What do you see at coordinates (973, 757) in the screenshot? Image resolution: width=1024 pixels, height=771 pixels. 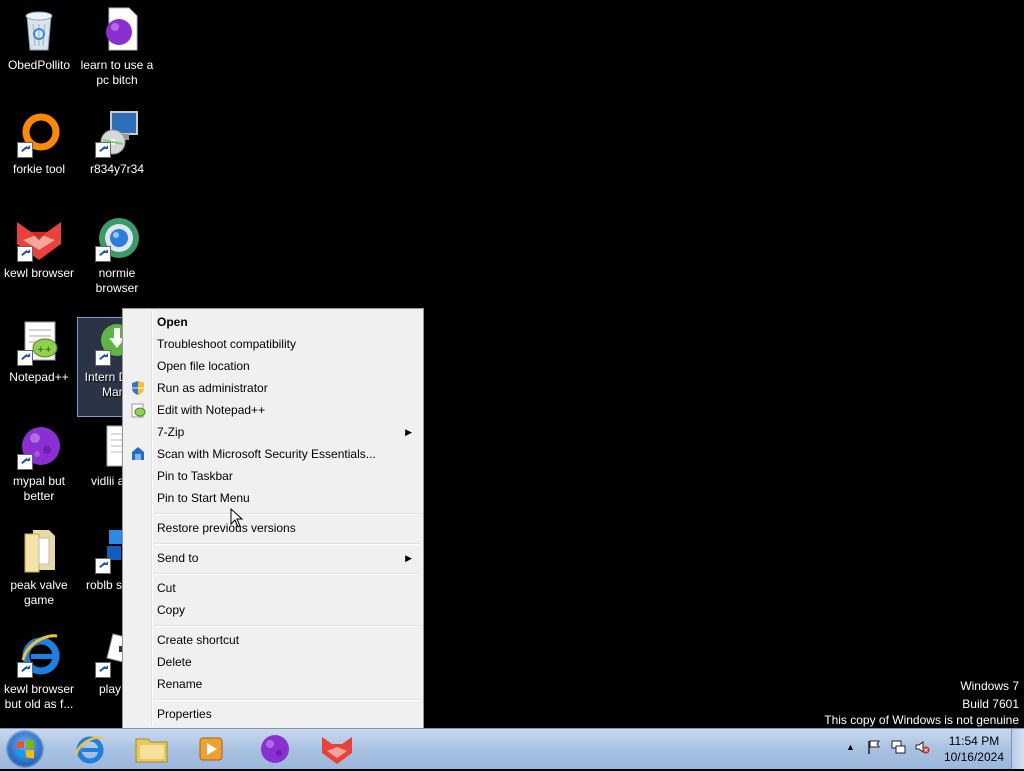 I see `clock-date: 10/16/2024` at bounding box center [973, 757].